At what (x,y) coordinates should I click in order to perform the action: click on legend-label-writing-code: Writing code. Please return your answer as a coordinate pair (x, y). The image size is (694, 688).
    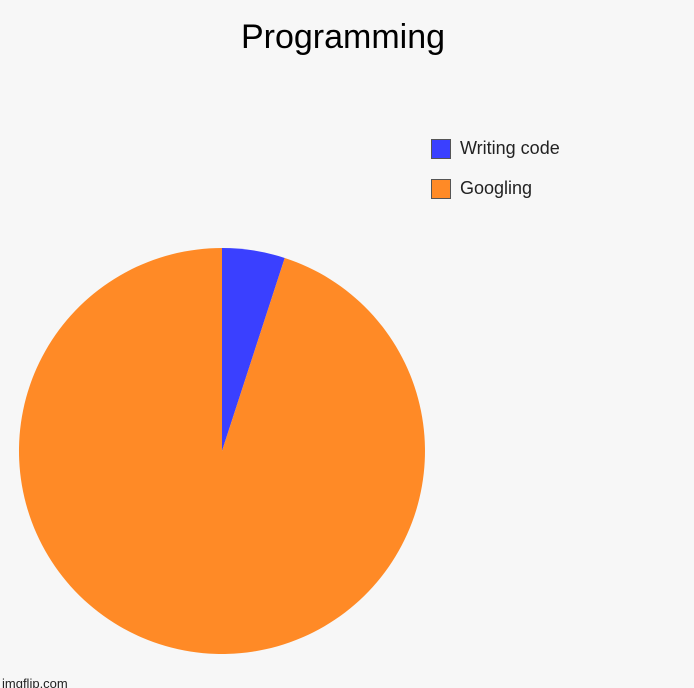
    Looking at the image, I should click on (510, 148).